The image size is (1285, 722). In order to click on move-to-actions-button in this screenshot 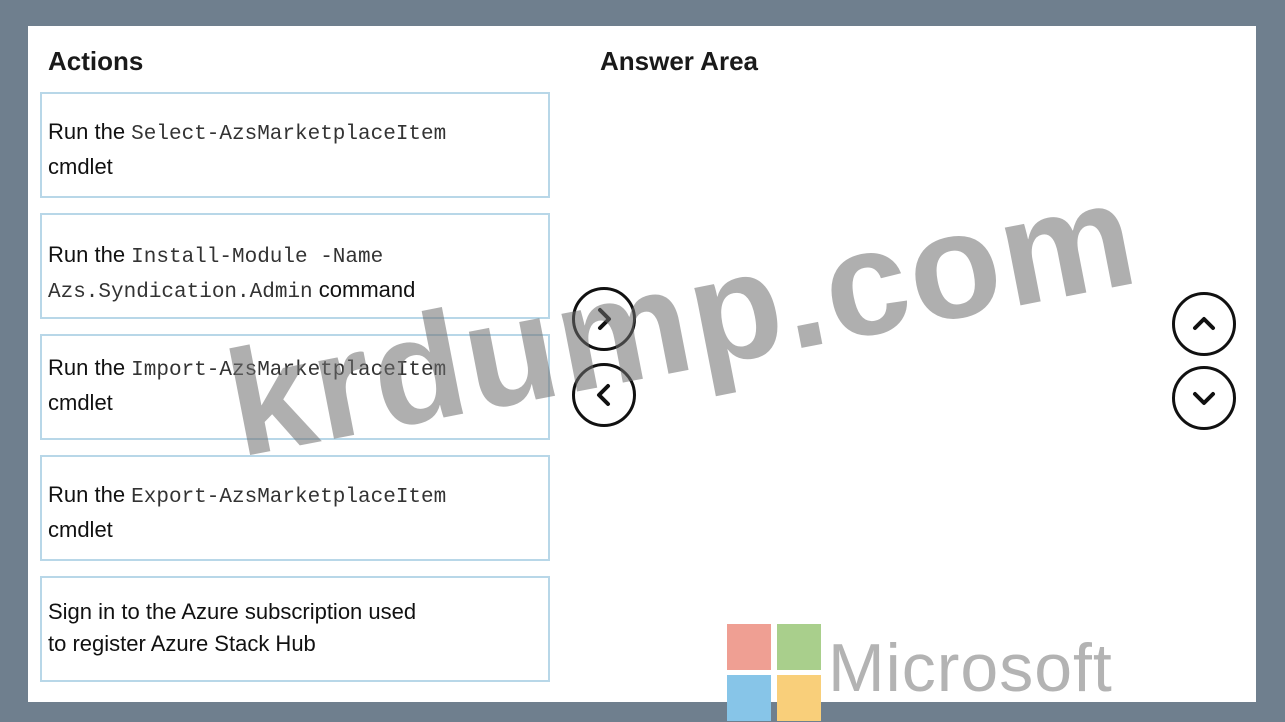, I will do `click(604, 395)`.